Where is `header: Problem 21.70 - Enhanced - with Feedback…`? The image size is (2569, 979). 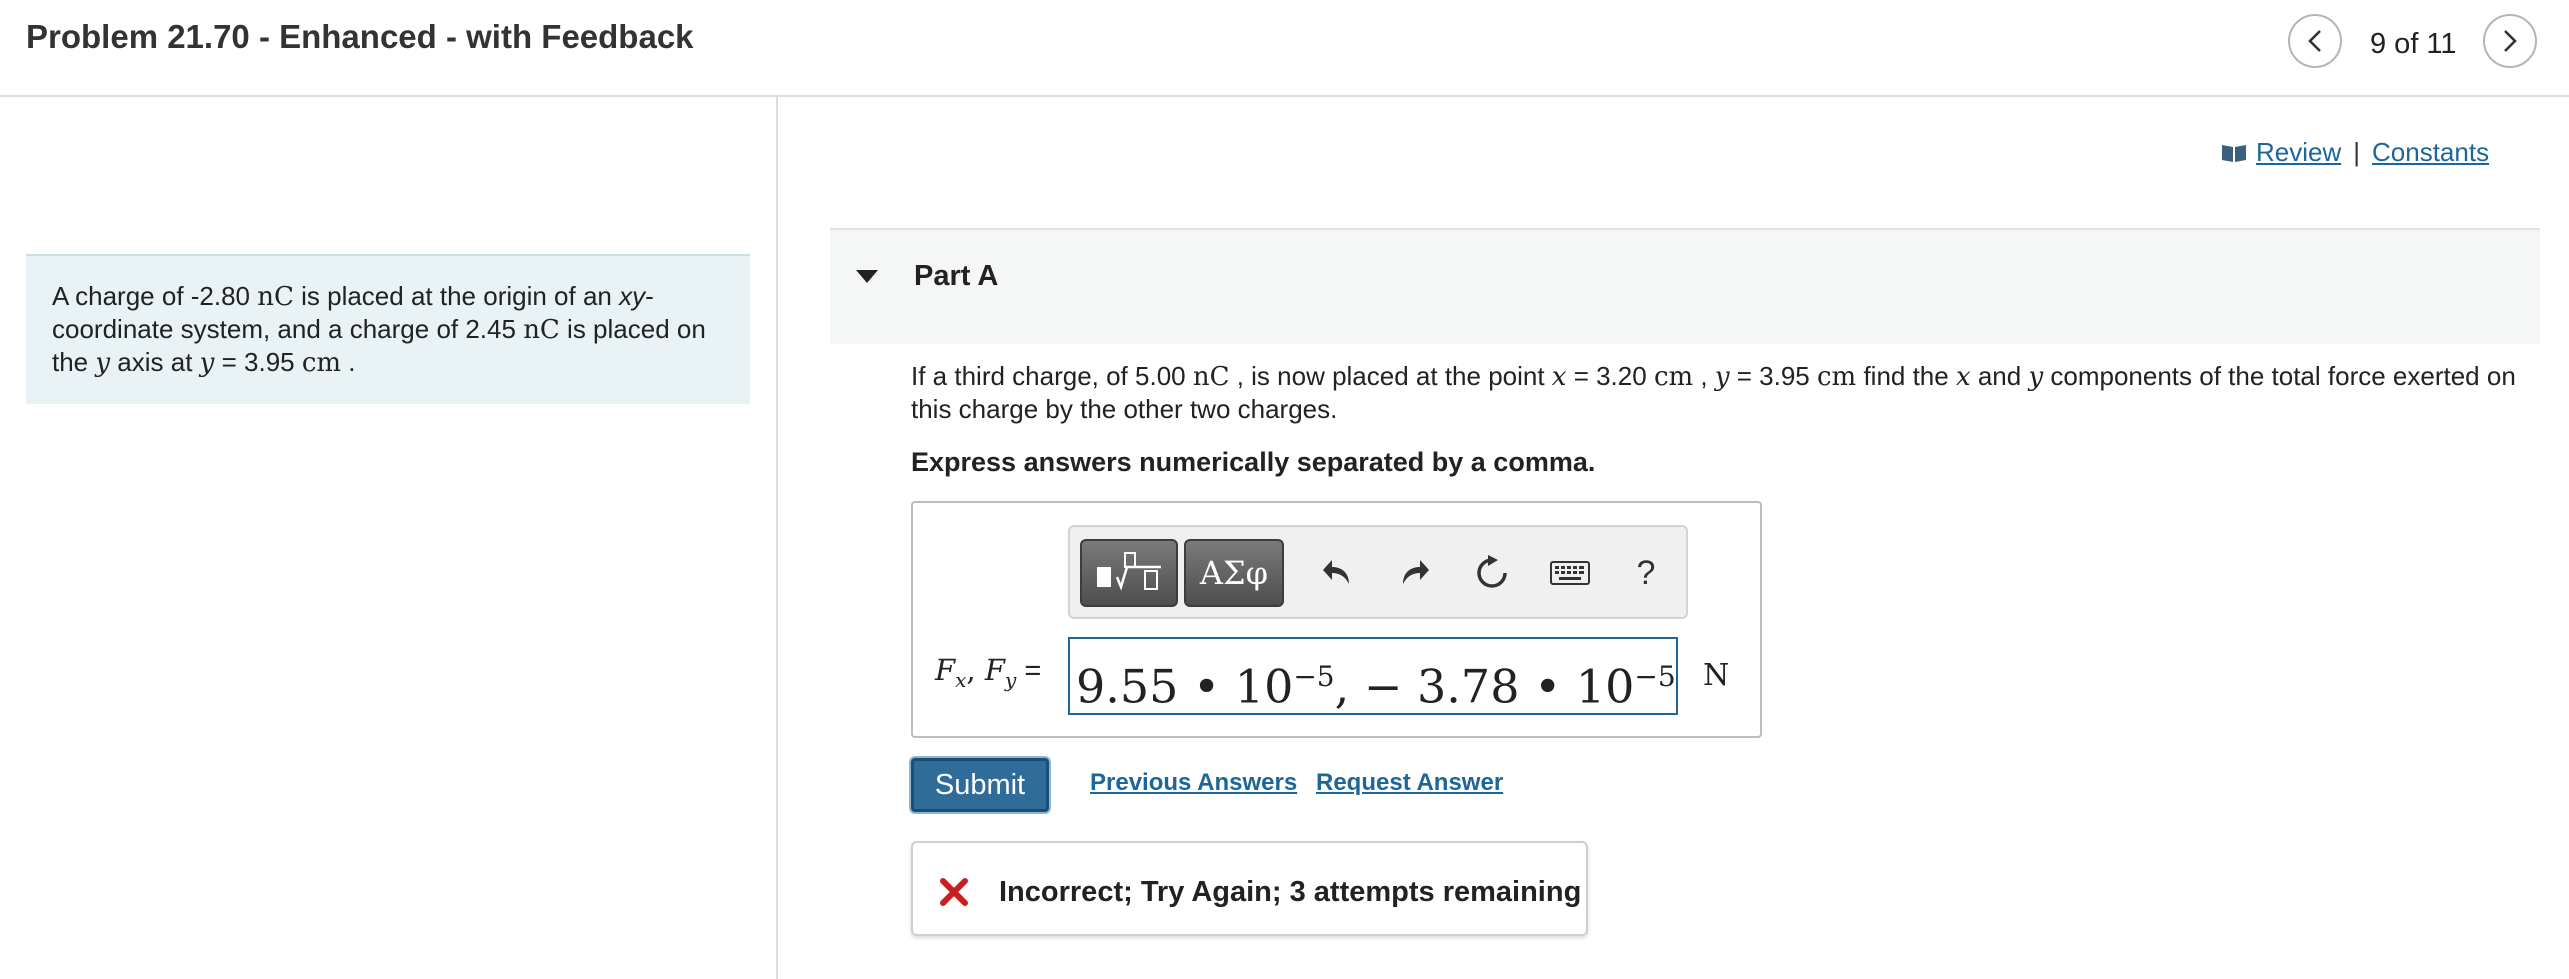 header: Problem 21.70 - Enhanced - with Feedback… is located at coordinates (1284, 48).